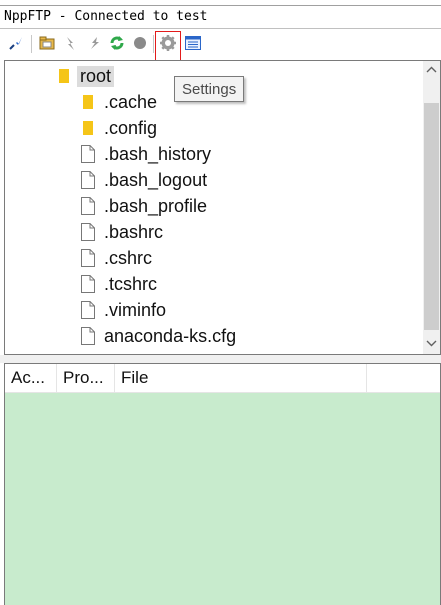  Describe the element at coordinates (156, 205) in the screenshot. I see `tree-item-label: .bash_profile` at that location.